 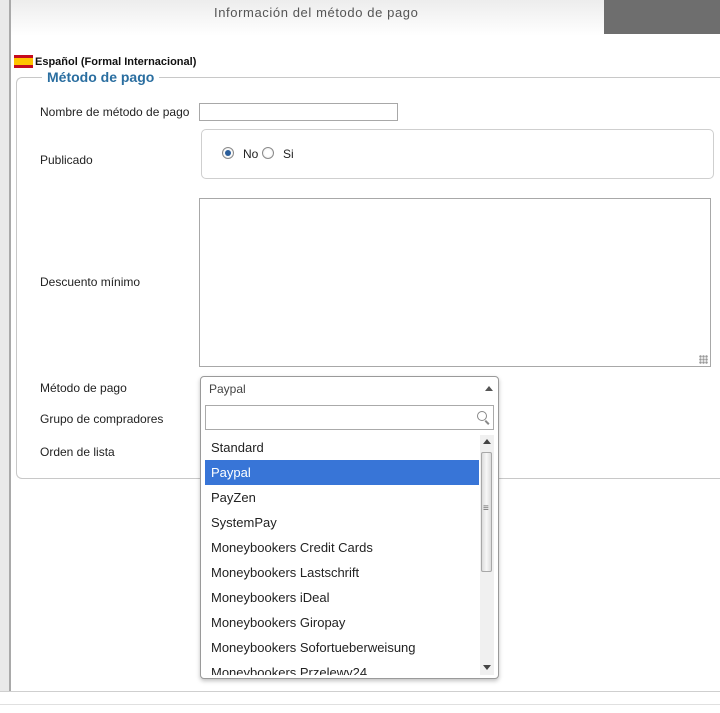 What do you see at coordinates (316, 12) in the screenshot?
I see `page-title: Información del método de pago` at bounding box center [316, 12].